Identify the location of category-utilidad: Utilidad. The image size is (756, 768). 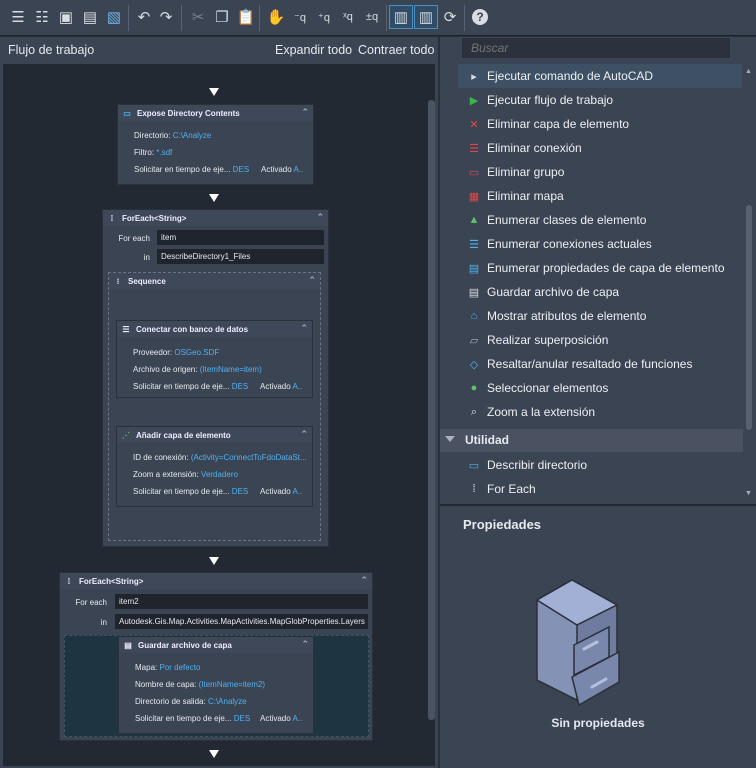
(591, 440).